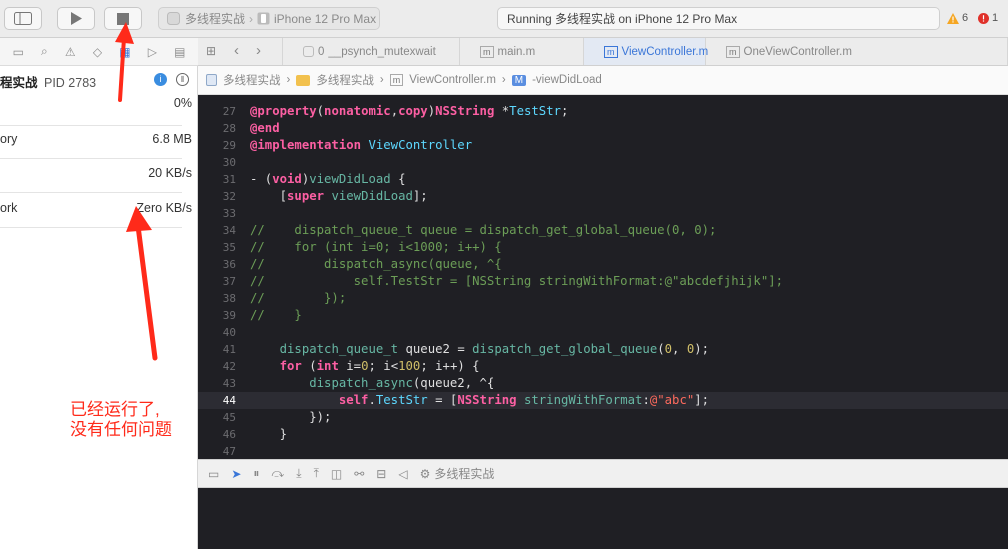 This screenshot has width=1008, height=549. What do you see at coordinates (983, 18) in the screenshot?
I see `error-icon` at bounding box center [983, 18].